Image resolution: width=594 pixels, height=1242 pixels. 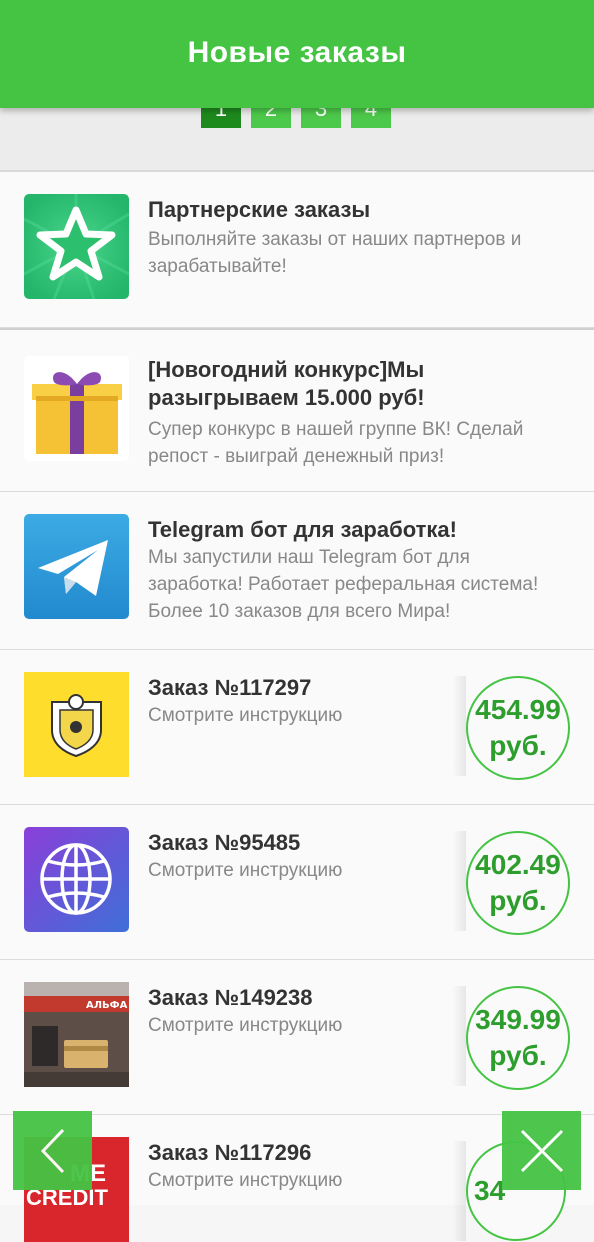 I want to click on close-button, so click(x=541, y=1150).